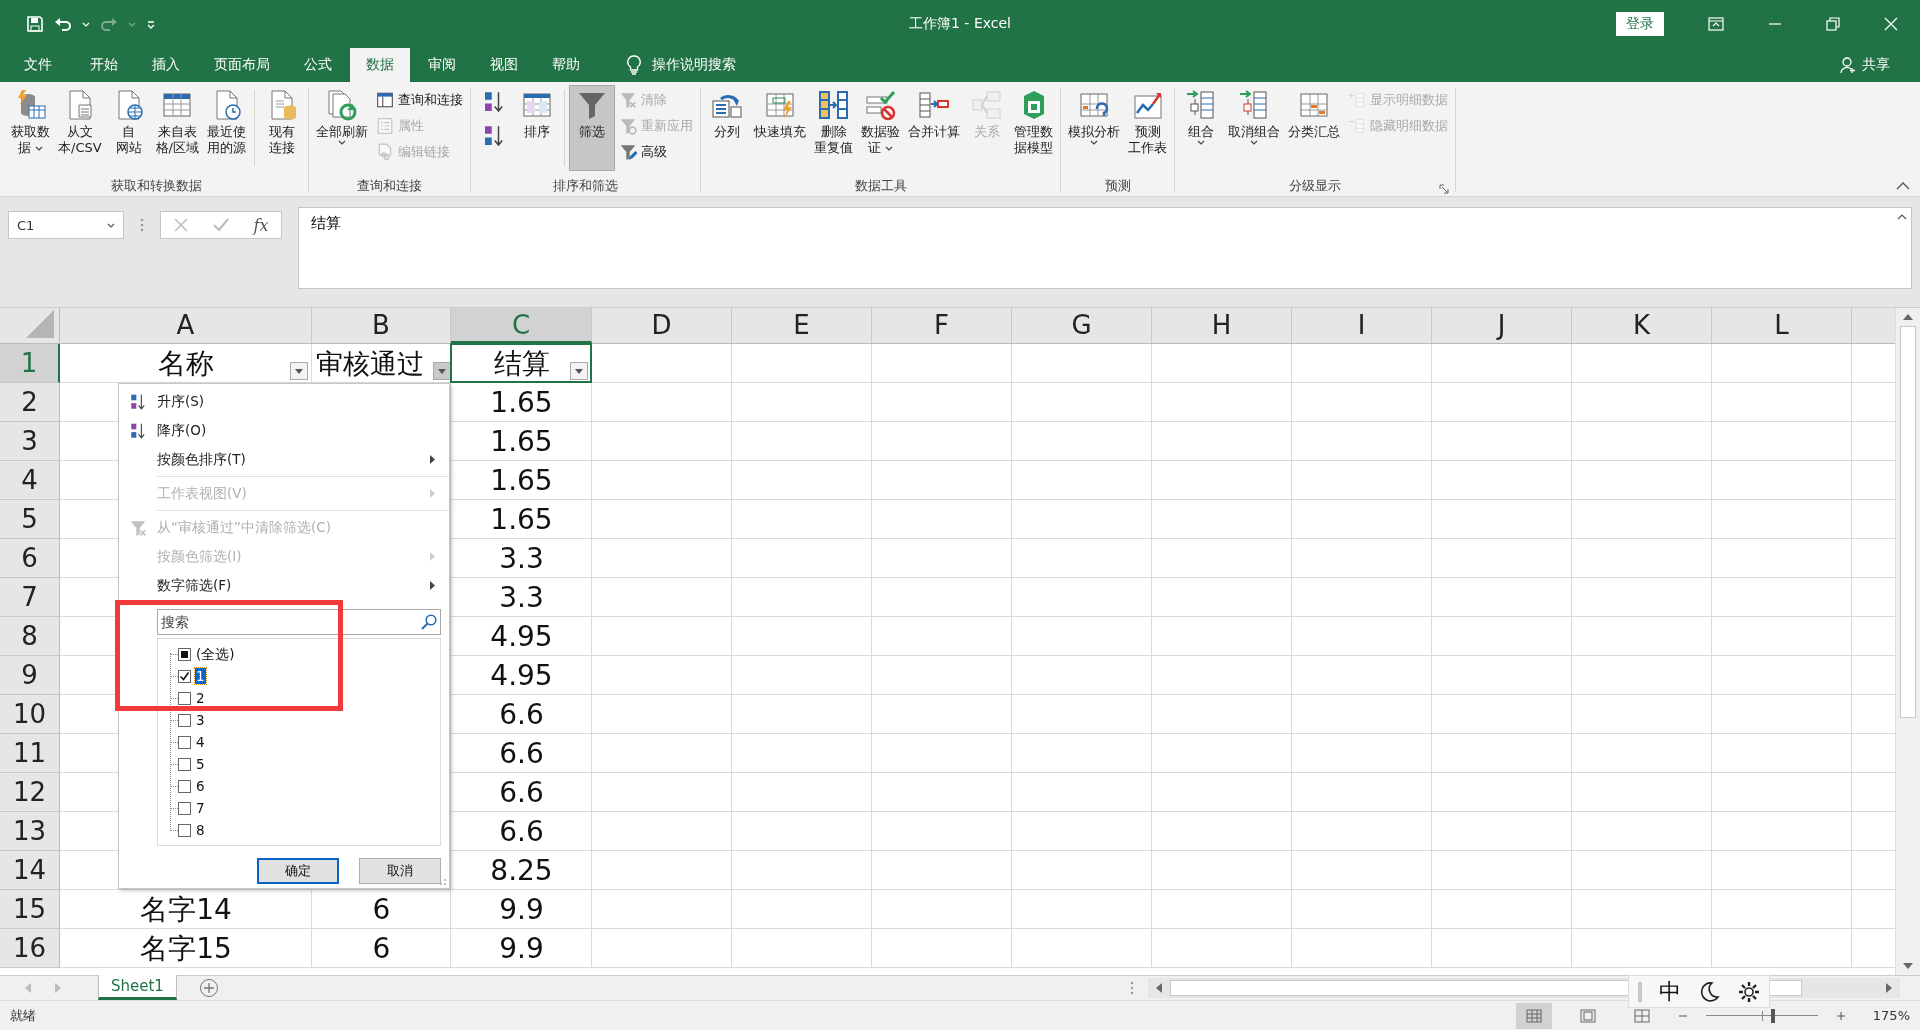  I want to click on ribbon-button: 现有 连接, so click(282, 128).